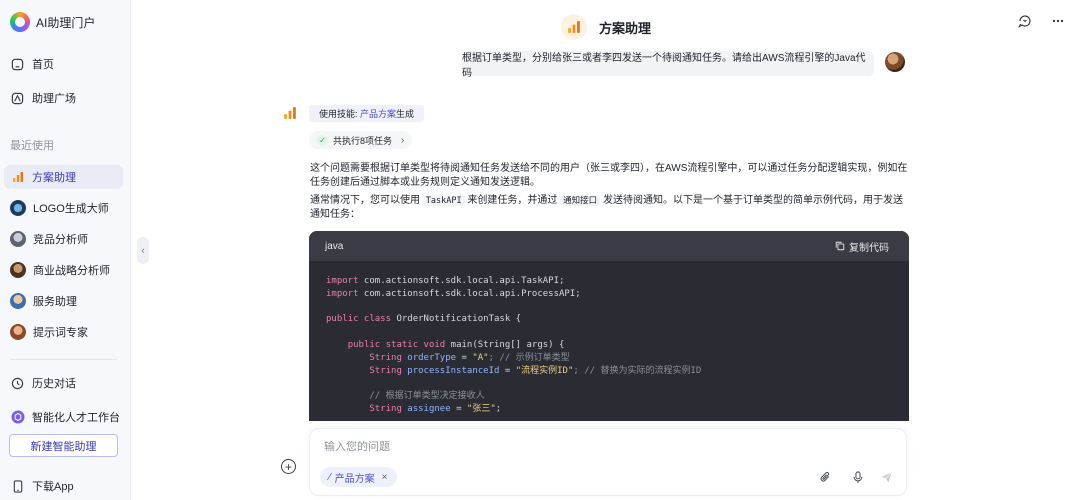 The image size is (1080, 500). What do you see at coordinates (512, 200) in the screenshot?
I see `para2-text-b: 来创建任务，并通过` at bounding box center [512, 200].